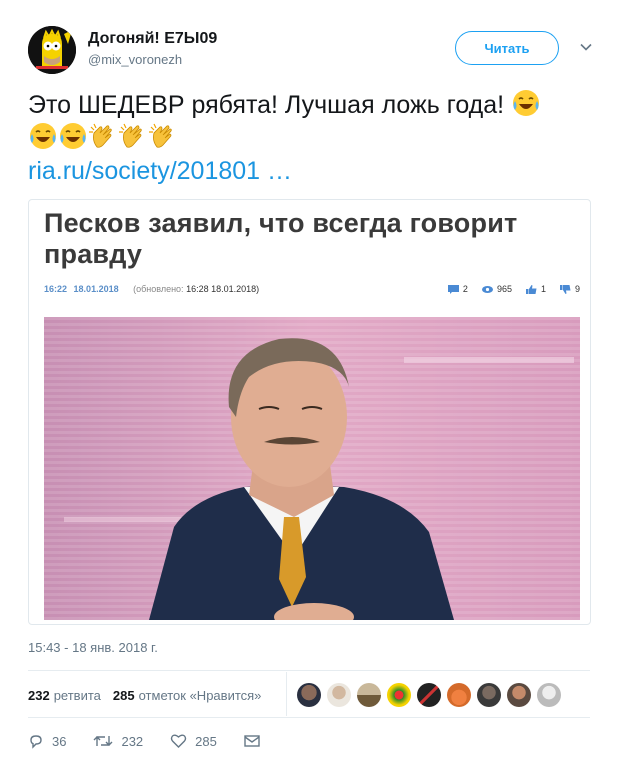 The image size is (617, 768). I want to click on card-updated-label: (обновлено:, so click(158, 289).